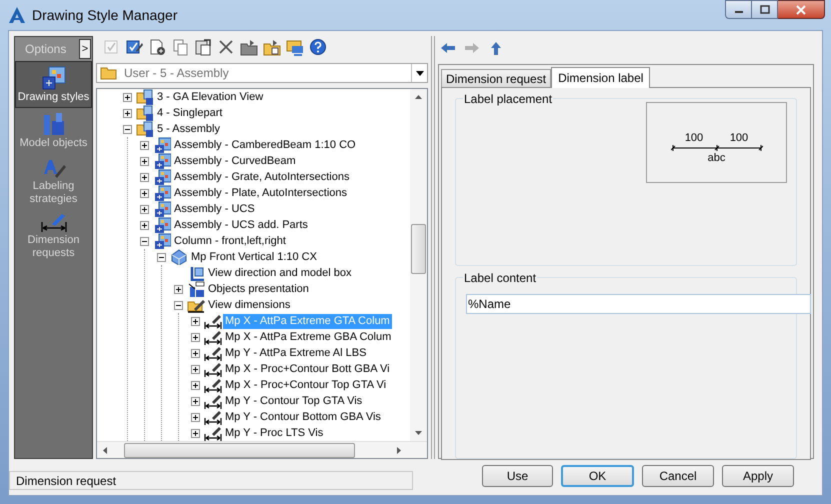 The height and width of the screenshot is (504, 831). I want to click on horizontal-scrollbar, so click(262, 449).